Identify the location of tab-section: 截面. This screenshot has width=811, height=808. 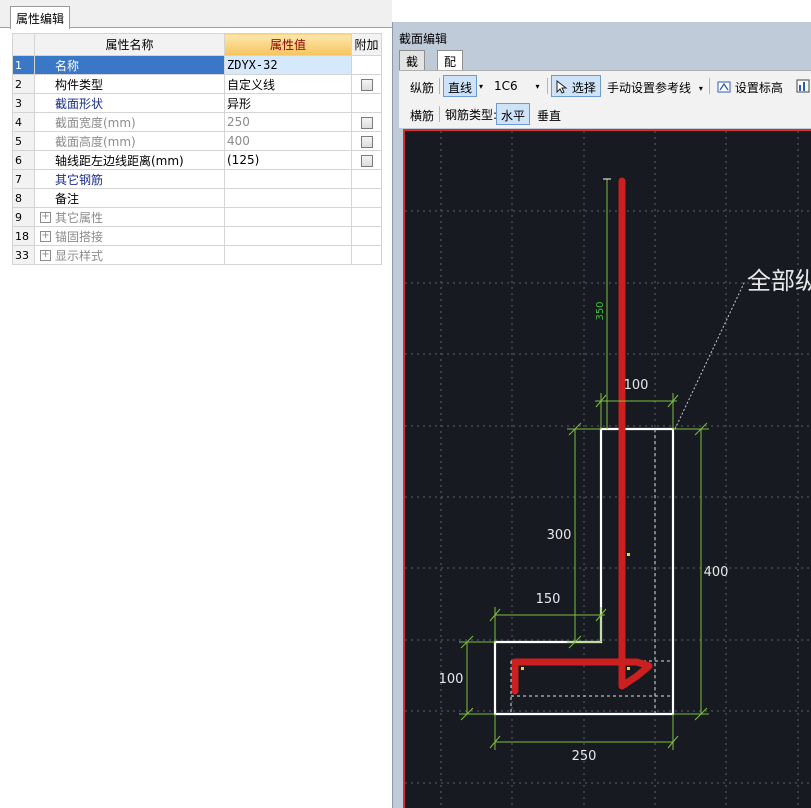
(412, 68).